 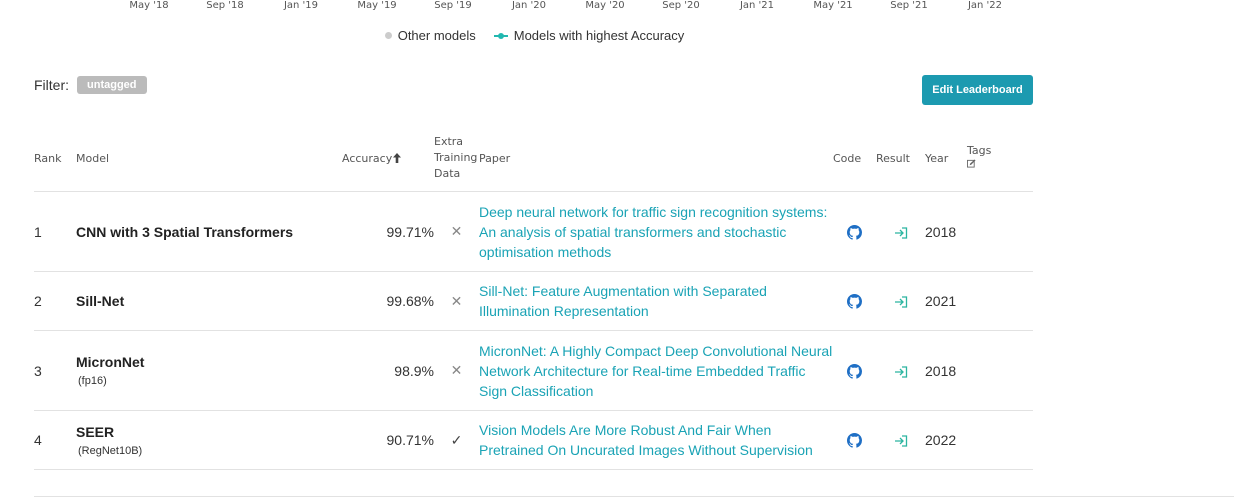 What do you see at coordinates (209, 301) in the screenshot?
I see `model-cell: Sill-Net` at bounding box center [209, 301].